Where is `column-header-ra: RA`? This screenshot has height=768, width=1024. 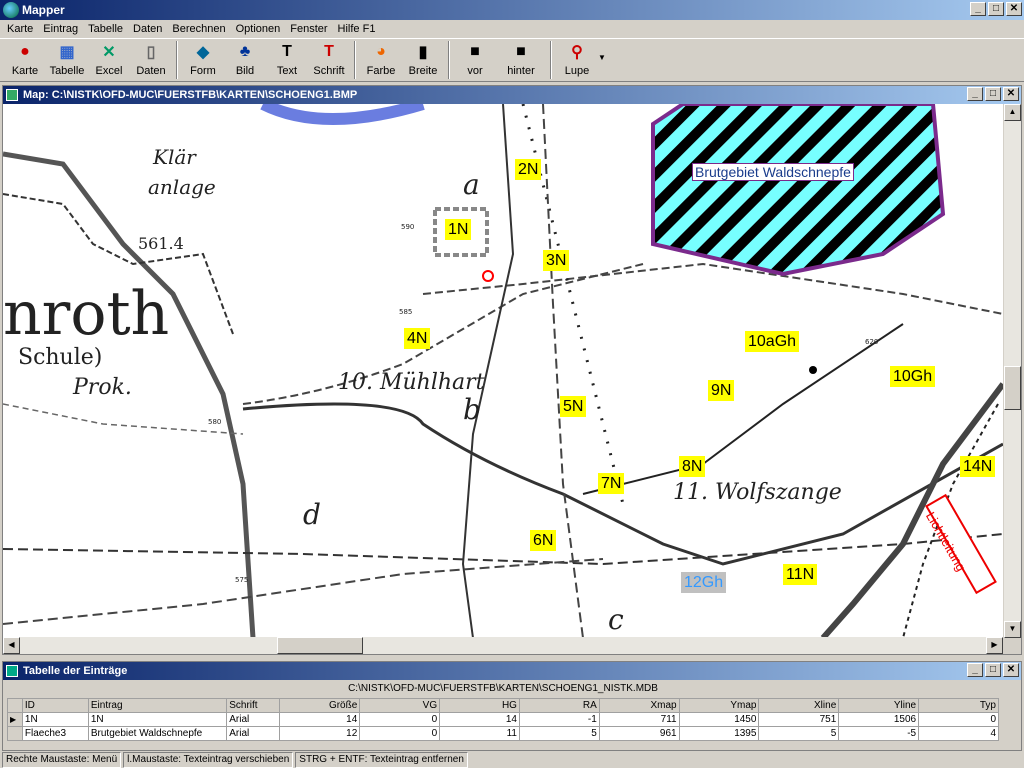
column-header-ra: RA is located at coordinates (559, 705).